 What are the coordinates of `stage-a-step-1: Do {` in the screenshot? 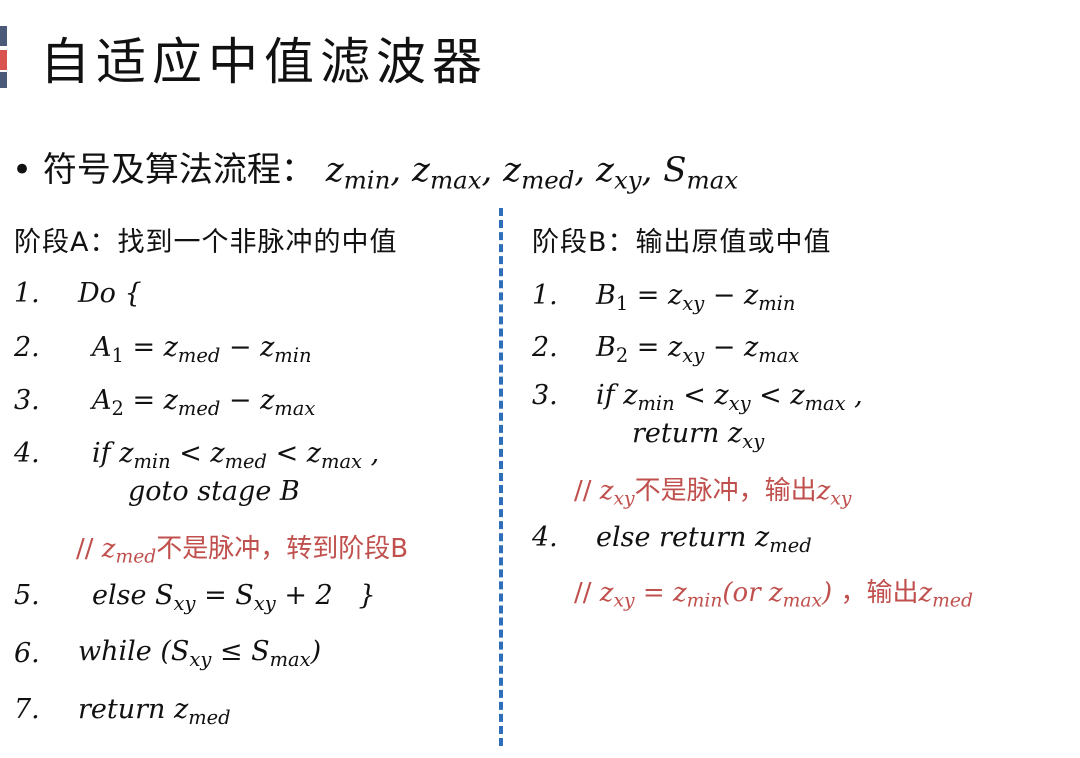 It's located at (110, 293).